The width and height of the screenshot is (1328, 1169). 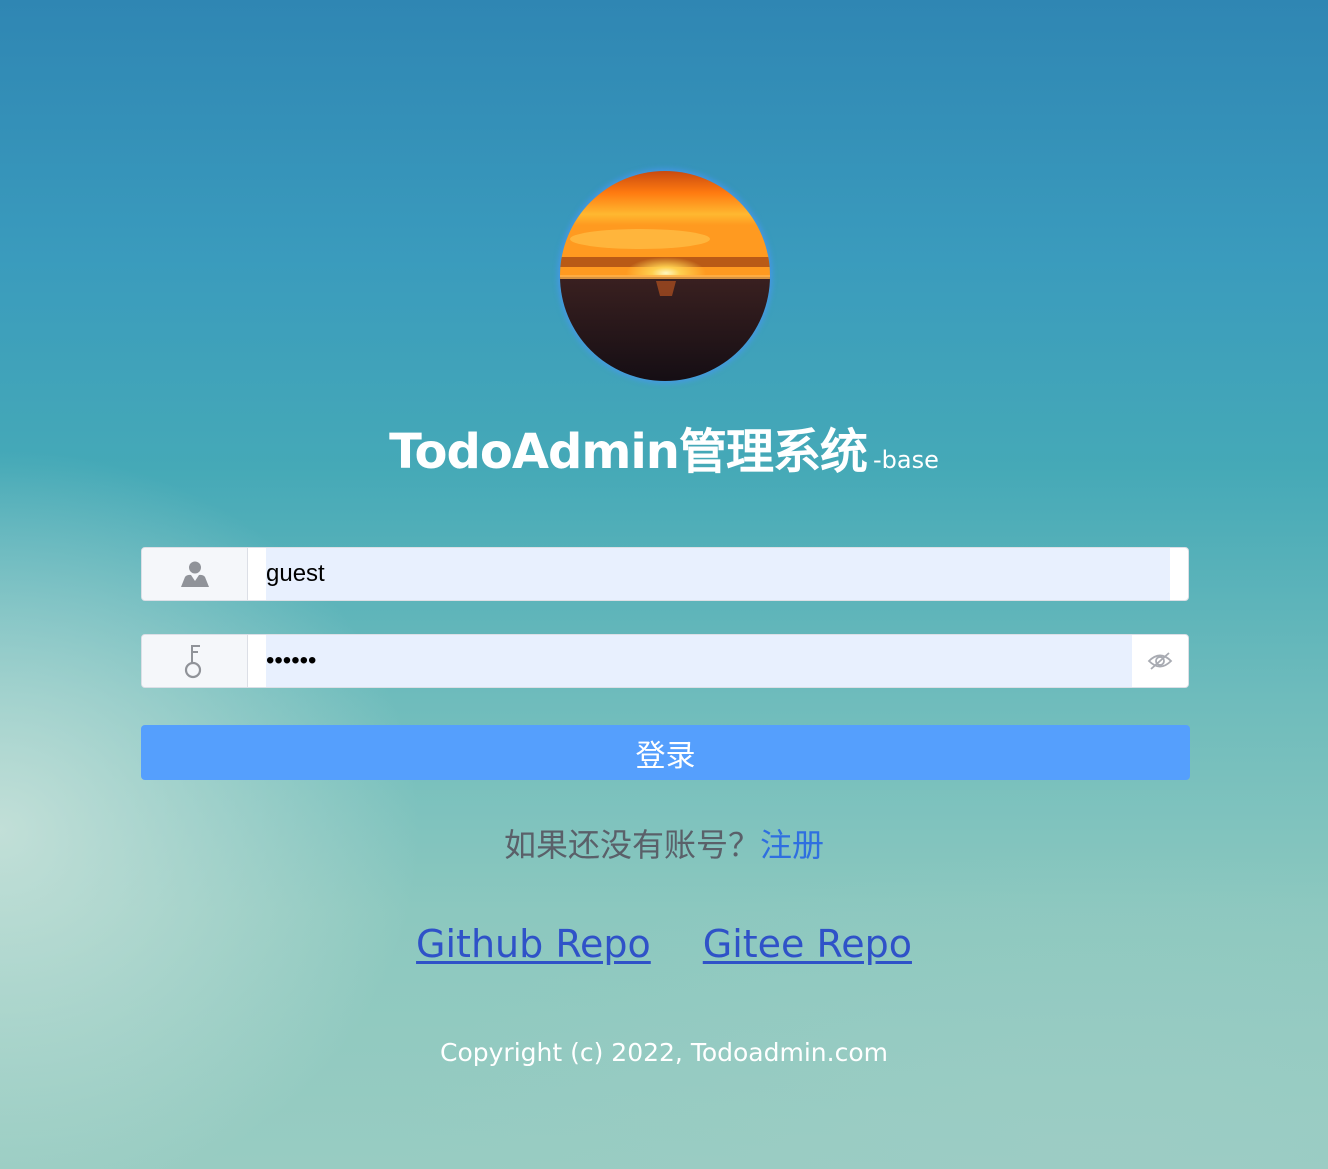 I want to click on login-button: 登录, so click(x=665, y=752).